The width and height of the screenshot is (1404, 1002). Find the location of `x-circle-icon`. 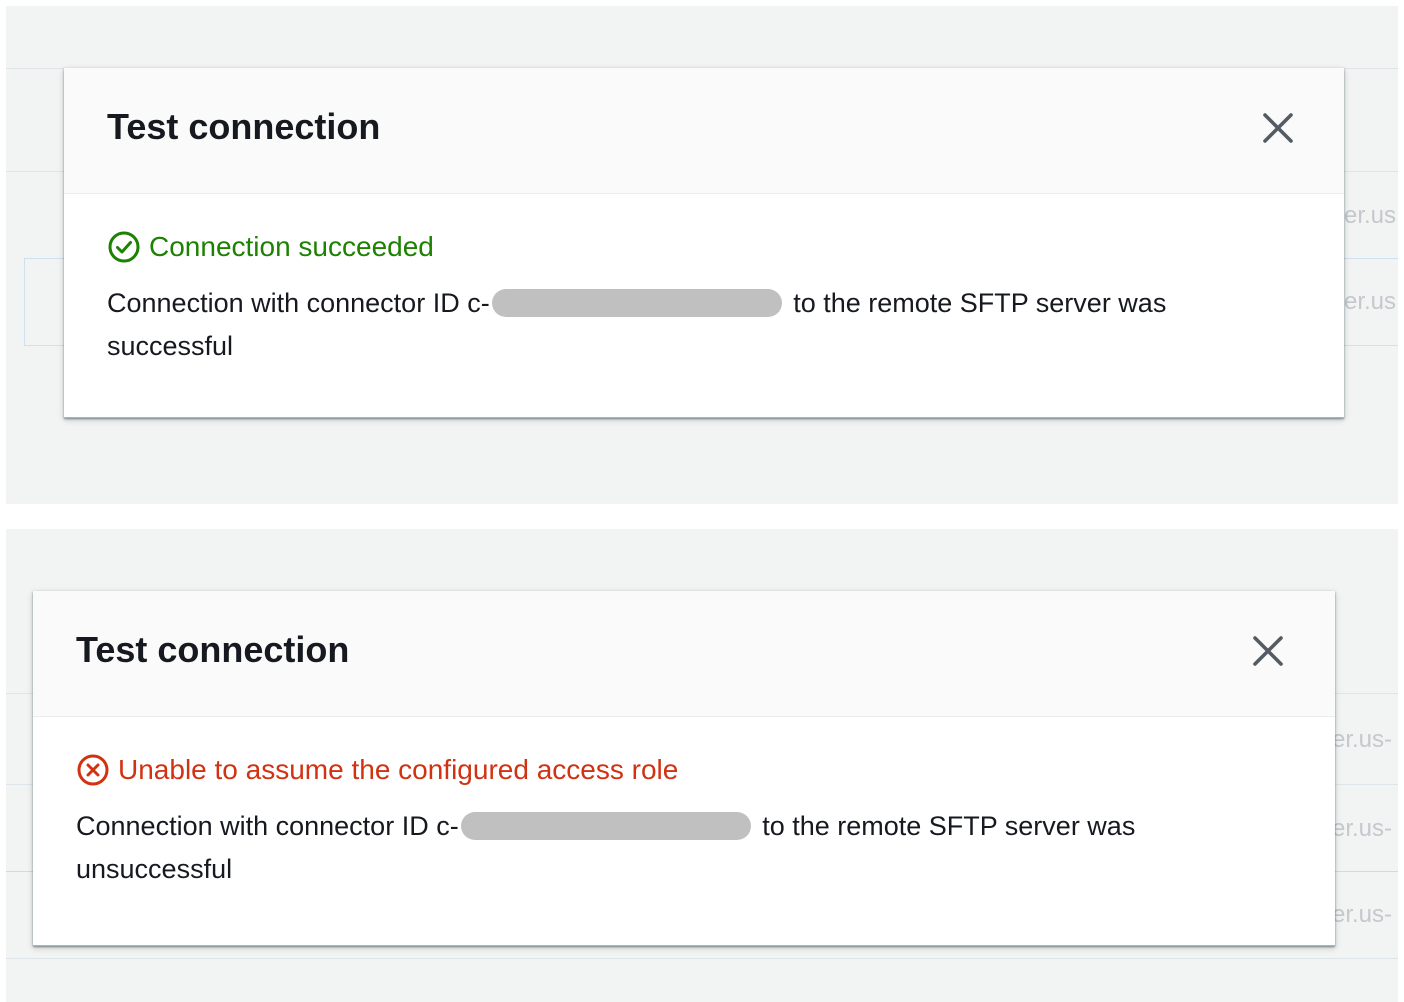

x-circle-icon is located at coordinates (93, 770).